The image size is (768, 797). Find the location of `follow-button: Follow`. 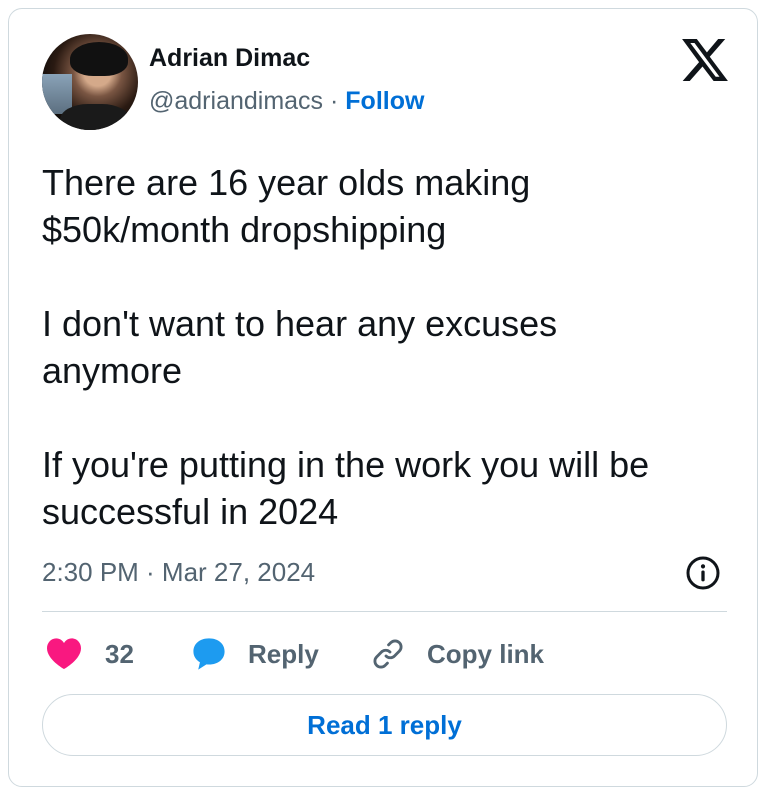

follow-button: Follow is located at coordinates (384, 101).